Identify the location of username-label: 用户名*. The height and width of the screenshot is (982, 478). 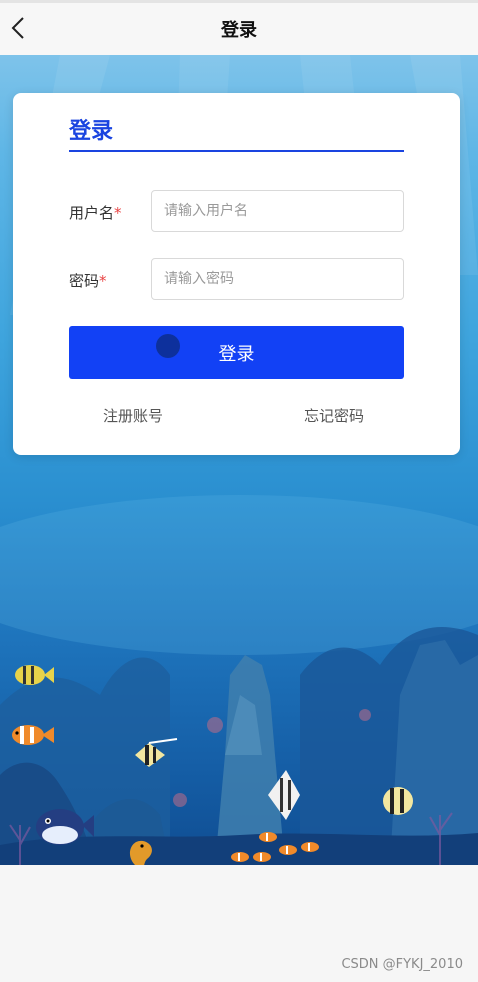
(95, 212).